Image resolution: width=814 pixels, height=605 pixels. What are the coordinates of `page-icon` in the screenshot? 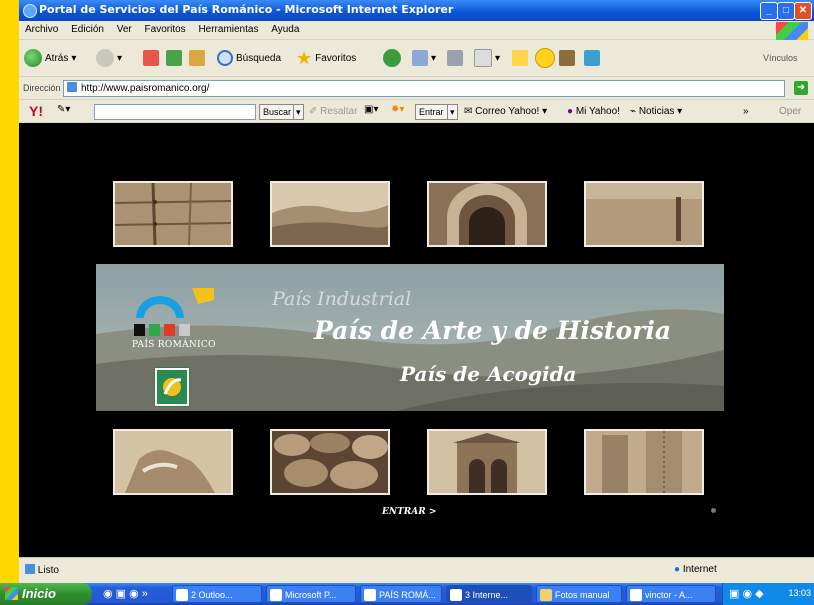 It's located at (72, 87).